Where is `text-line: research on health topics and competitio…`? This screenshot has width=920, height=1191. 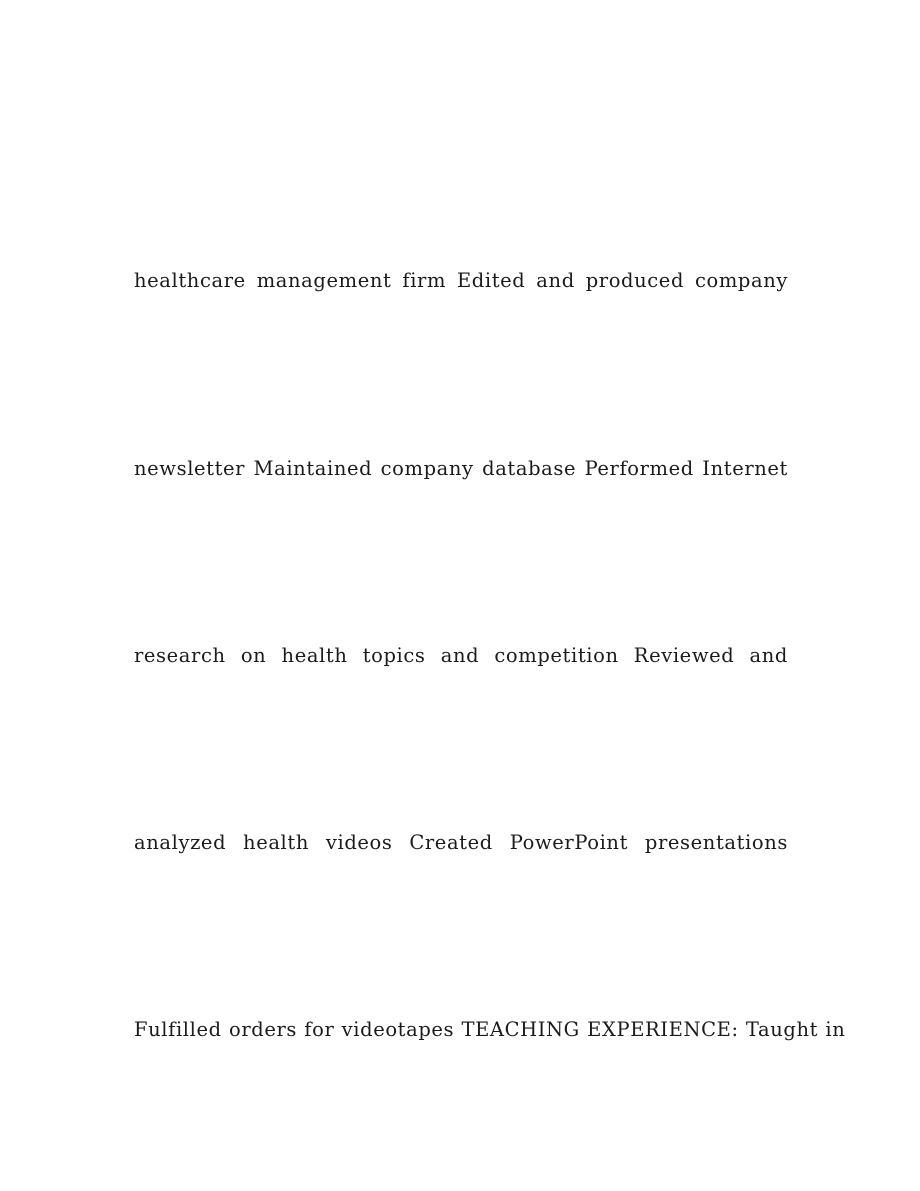 text-line: research on health topics and competitio… is located at coordinates (461, 656).